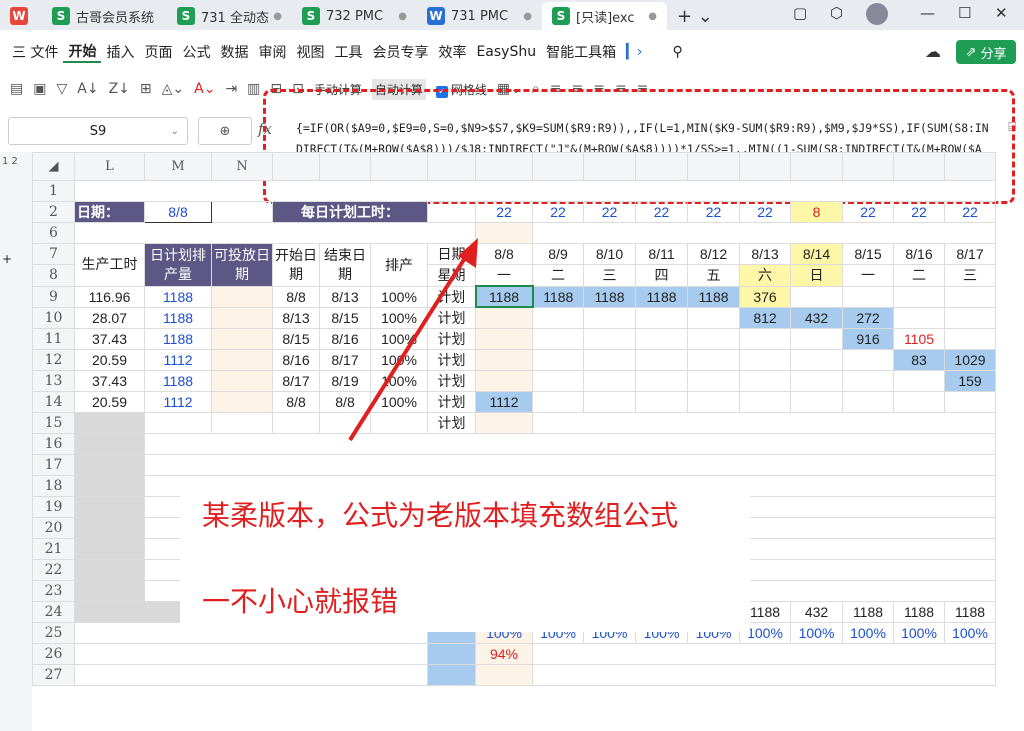 This screenshot has width=1024, height=731. What do you see at coordinates (413, 340) in the screenshot?
I see `arrow-annotation` at bounding box center [413, 340].